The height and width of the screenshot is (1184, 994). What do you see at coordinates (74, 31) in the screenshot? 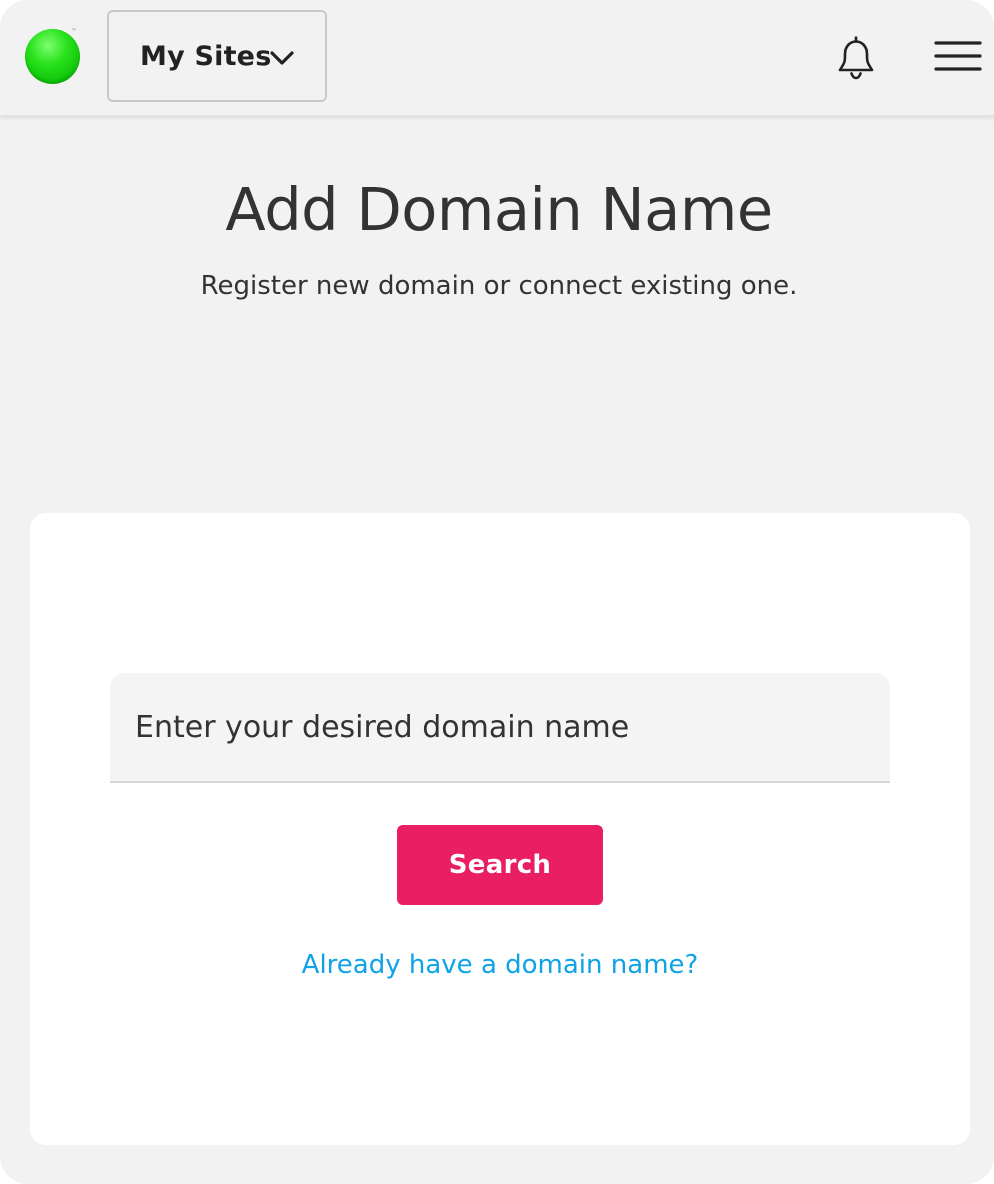
I see `logo-trademark: ™` at bounding box center [74, 31].